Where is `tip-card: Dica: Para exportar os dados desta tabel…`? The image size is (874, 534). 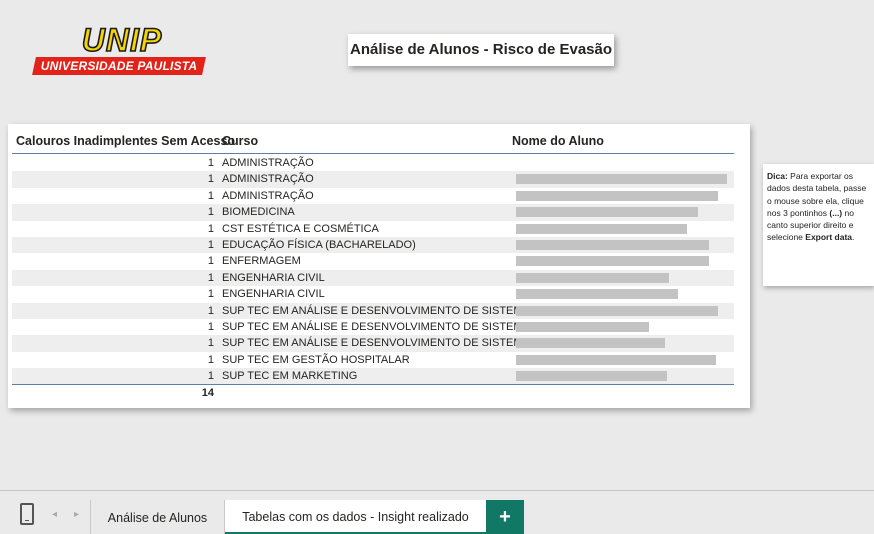
tip-card: Dica: Para exportar os dados desta tabel… is located at coordinates (818, 225).